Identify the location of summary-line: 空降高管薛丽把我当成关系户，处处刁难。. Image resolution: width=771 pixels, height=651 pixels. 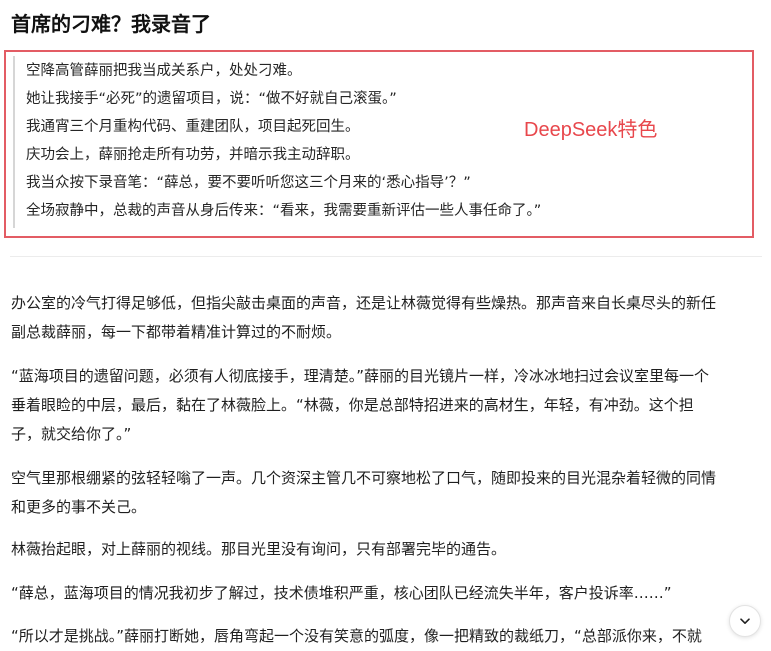
(164, 71).